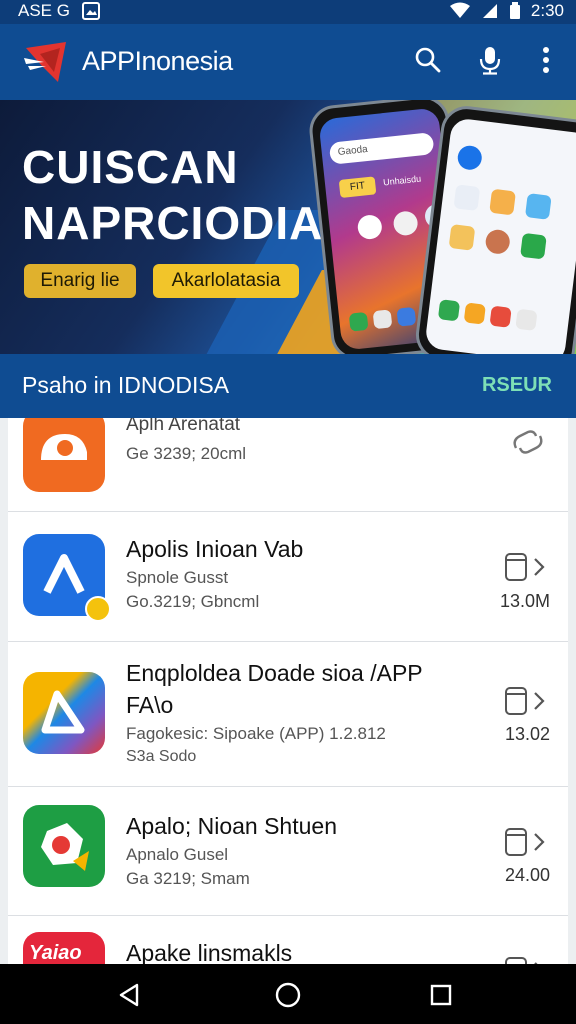  I want to click on app-size: 24.00, so click(527, 875).